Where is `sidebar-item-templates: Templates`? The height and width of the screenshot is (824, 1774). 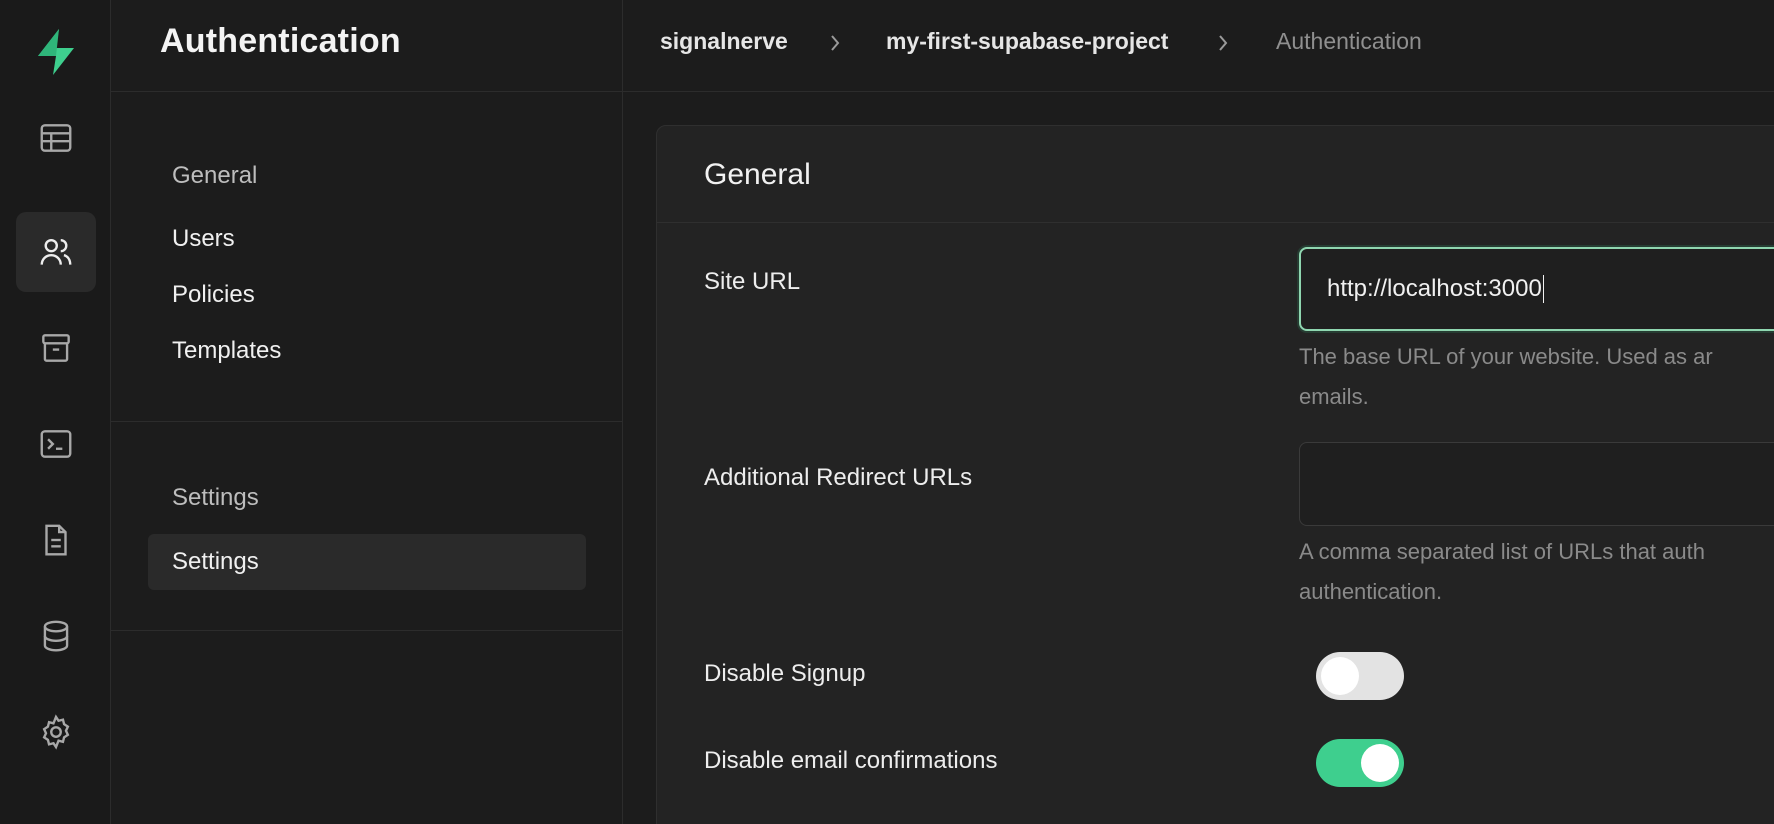 sidebar-item-templates: Templates is located at coordinates (367, 351).